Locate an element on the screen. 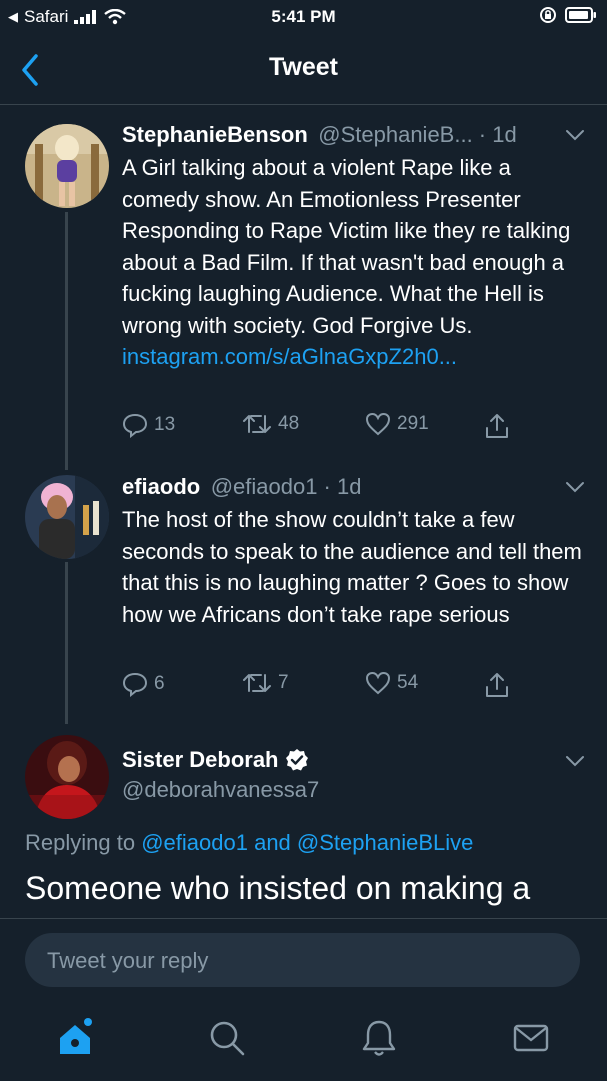 This screenshot has height=1081, width=607. retweet-count: 7 is located at coordinates (283, 682).